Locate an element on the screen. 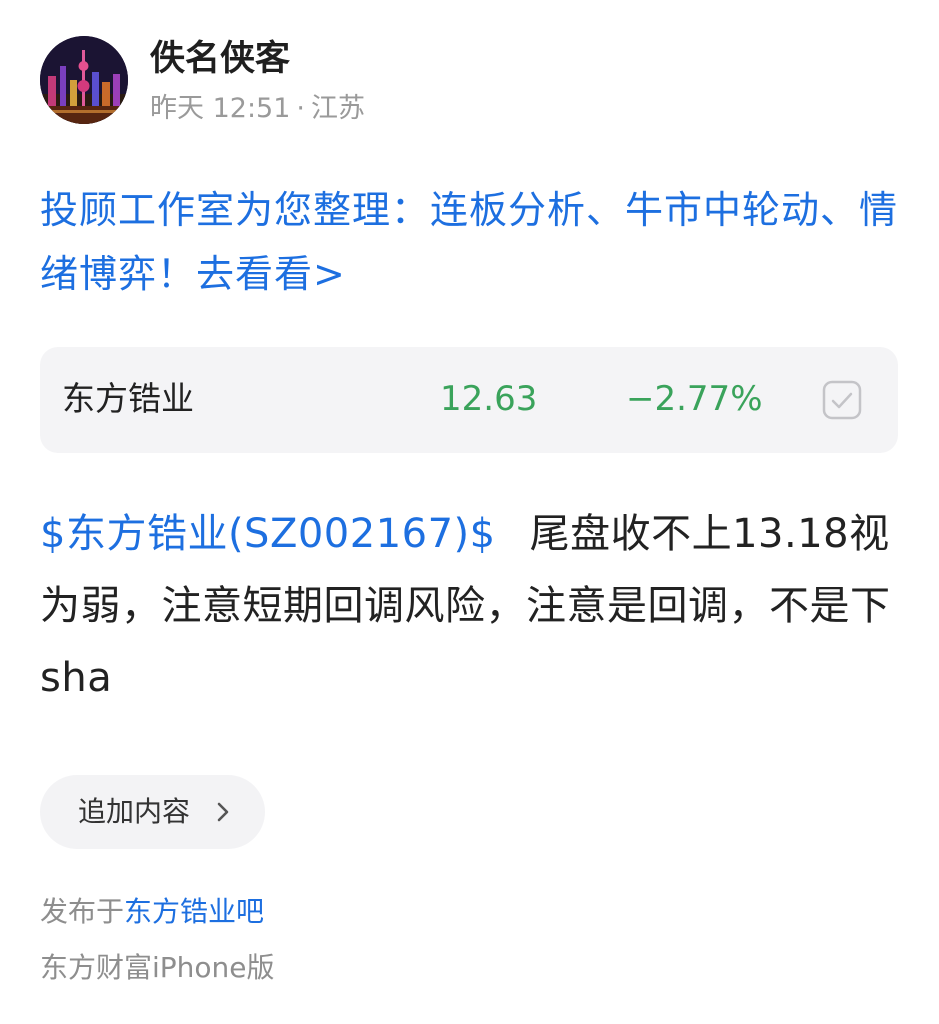 The width and height of the screenshot is (939, 1024). city-skyline-icon is located at coordinates (84, 80).